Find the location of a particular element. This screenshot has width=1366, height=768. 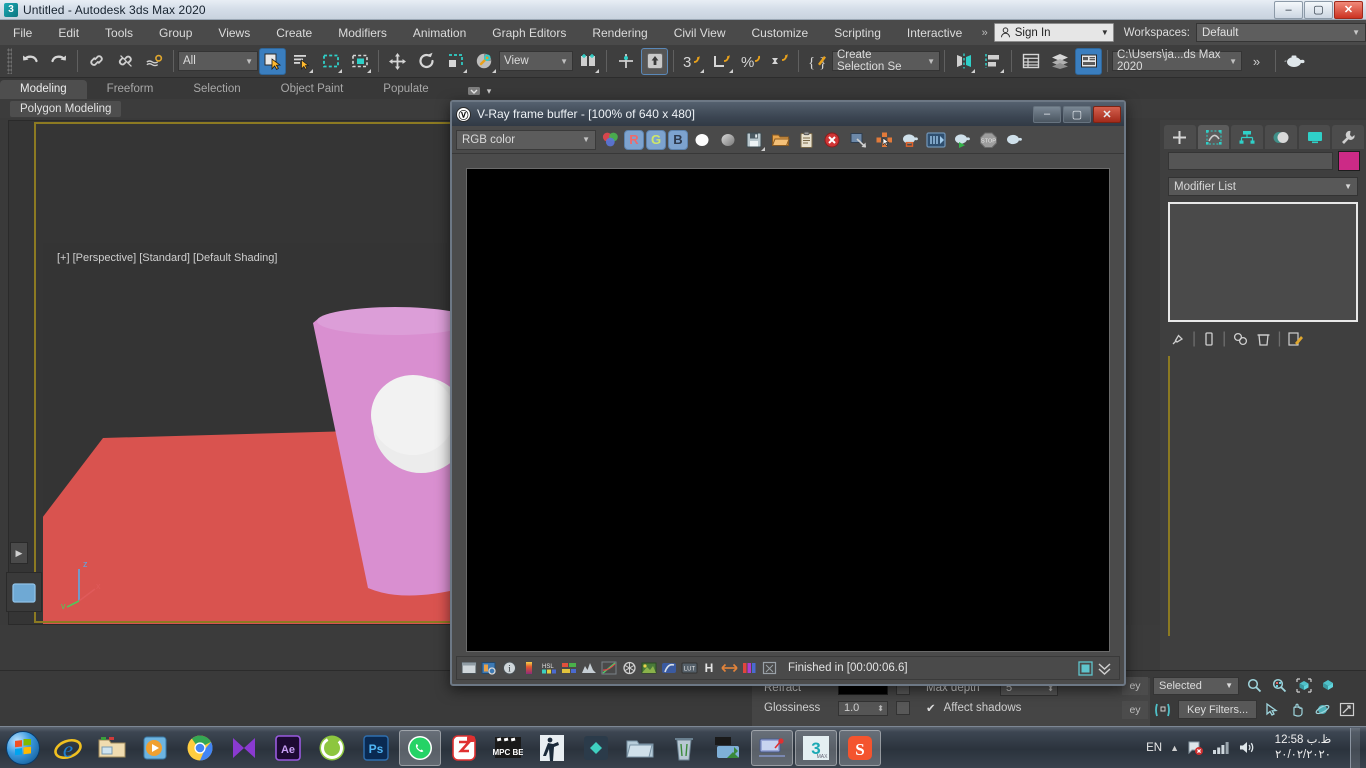

levels-icon is located at coordinates (589, 668).